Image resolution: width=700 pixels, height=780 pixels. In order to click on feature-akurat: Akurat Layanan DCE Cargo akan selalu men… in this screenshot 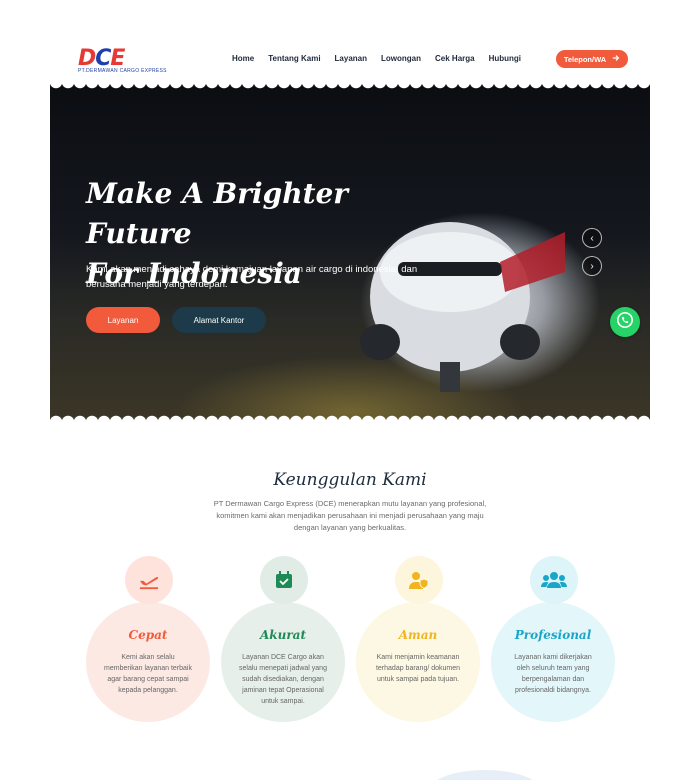, I will do `click(284, 641)`.